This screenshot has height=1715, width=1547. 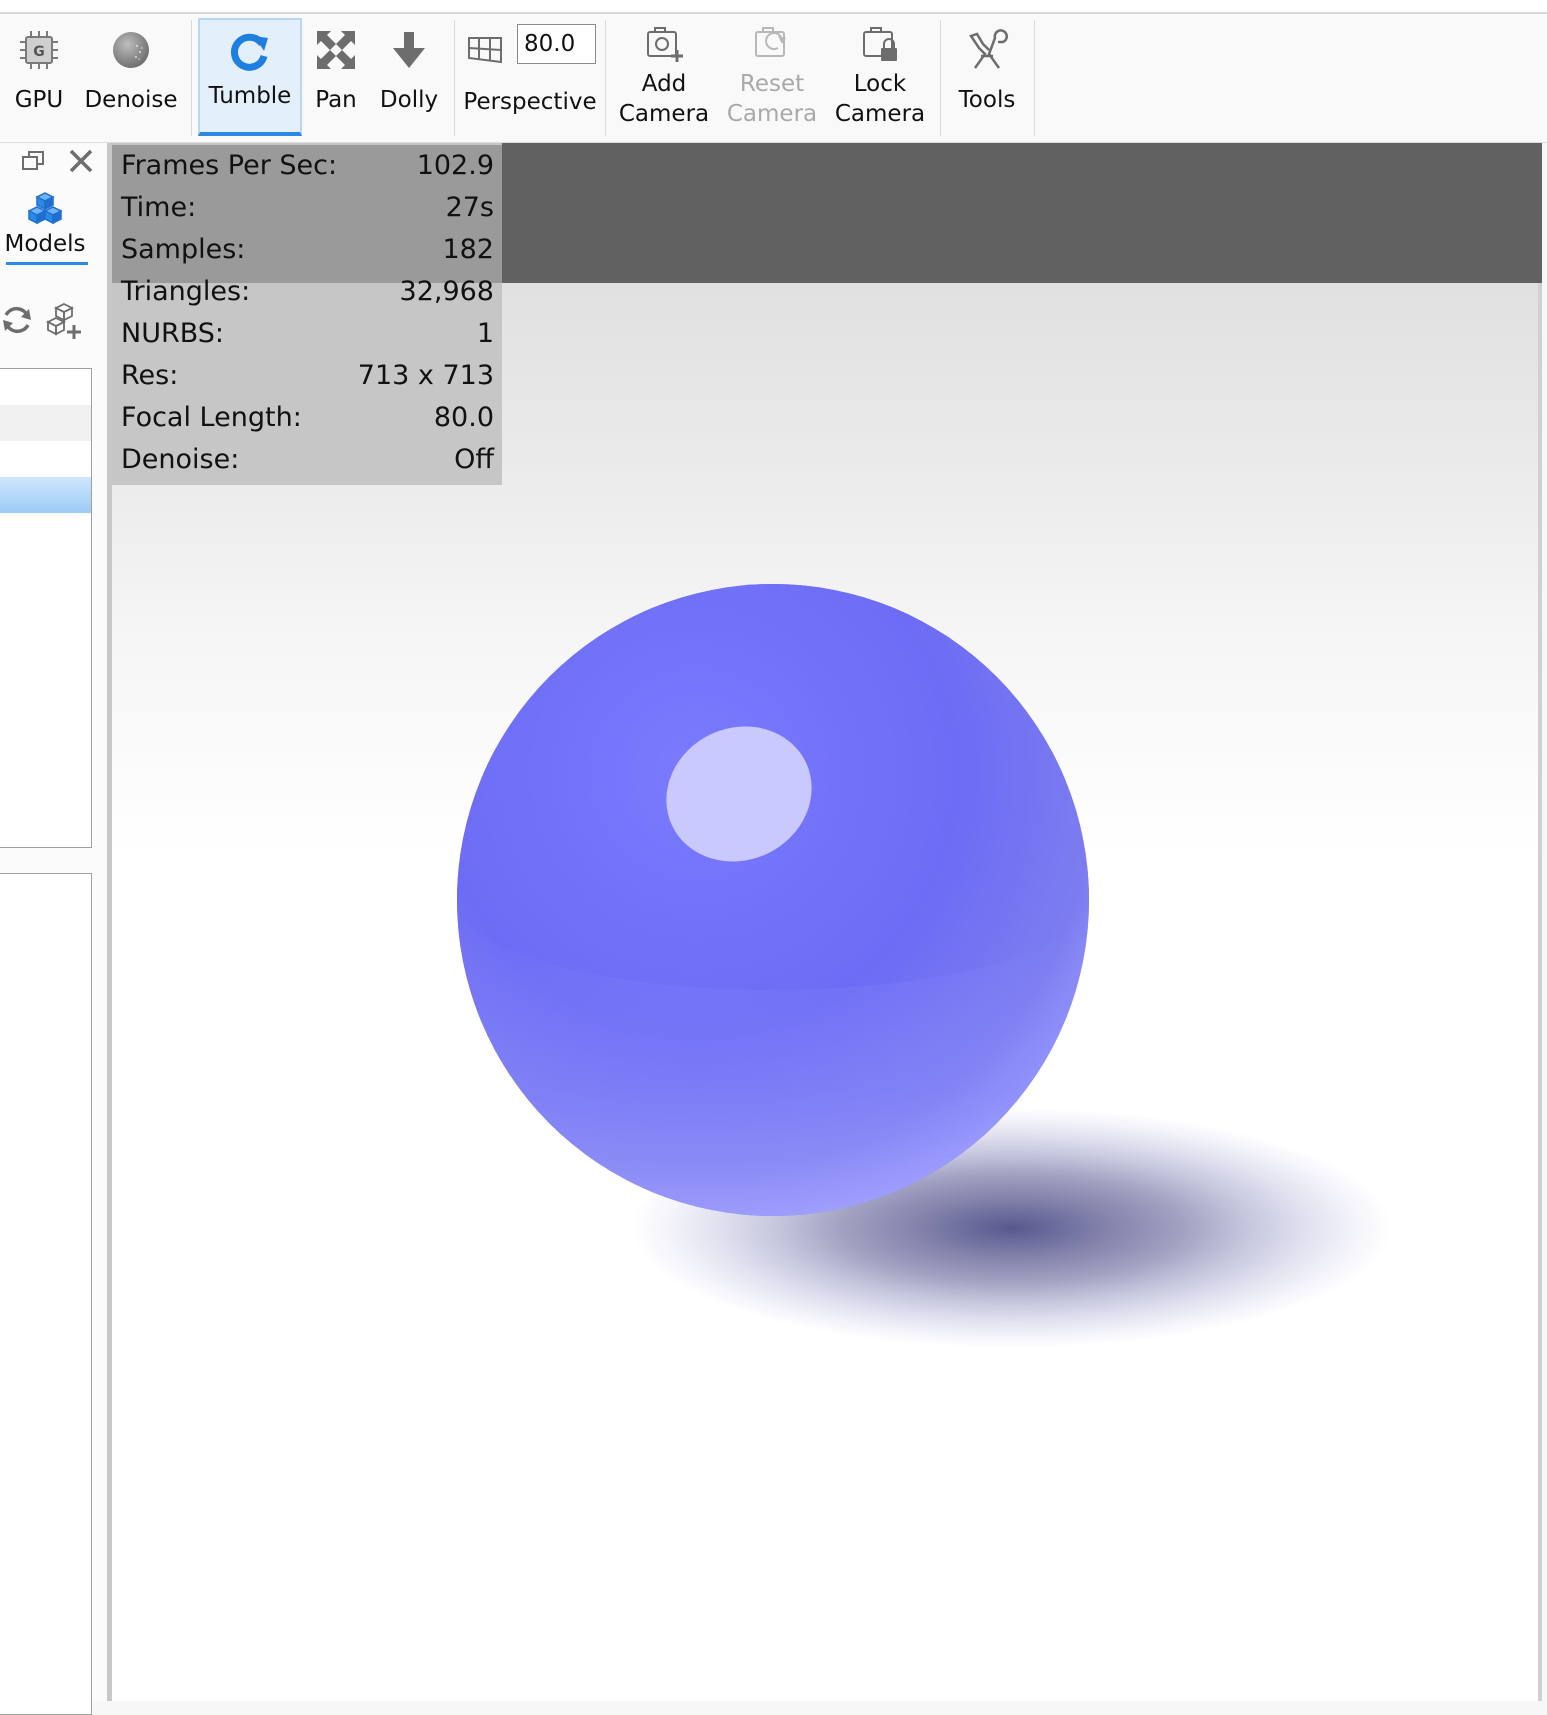 What do you see at coordinates (17, 320) in the screenshot?
I see `refresh-icon` at bounding box center [17, 320].